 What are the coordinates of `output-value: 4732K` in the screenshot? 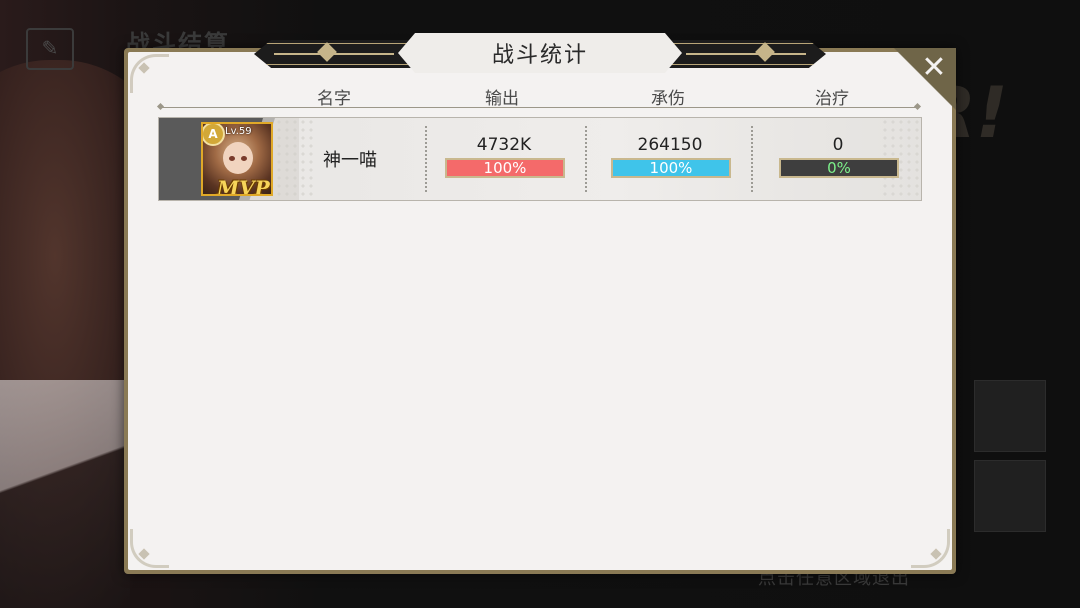 It's located at (504, 145).